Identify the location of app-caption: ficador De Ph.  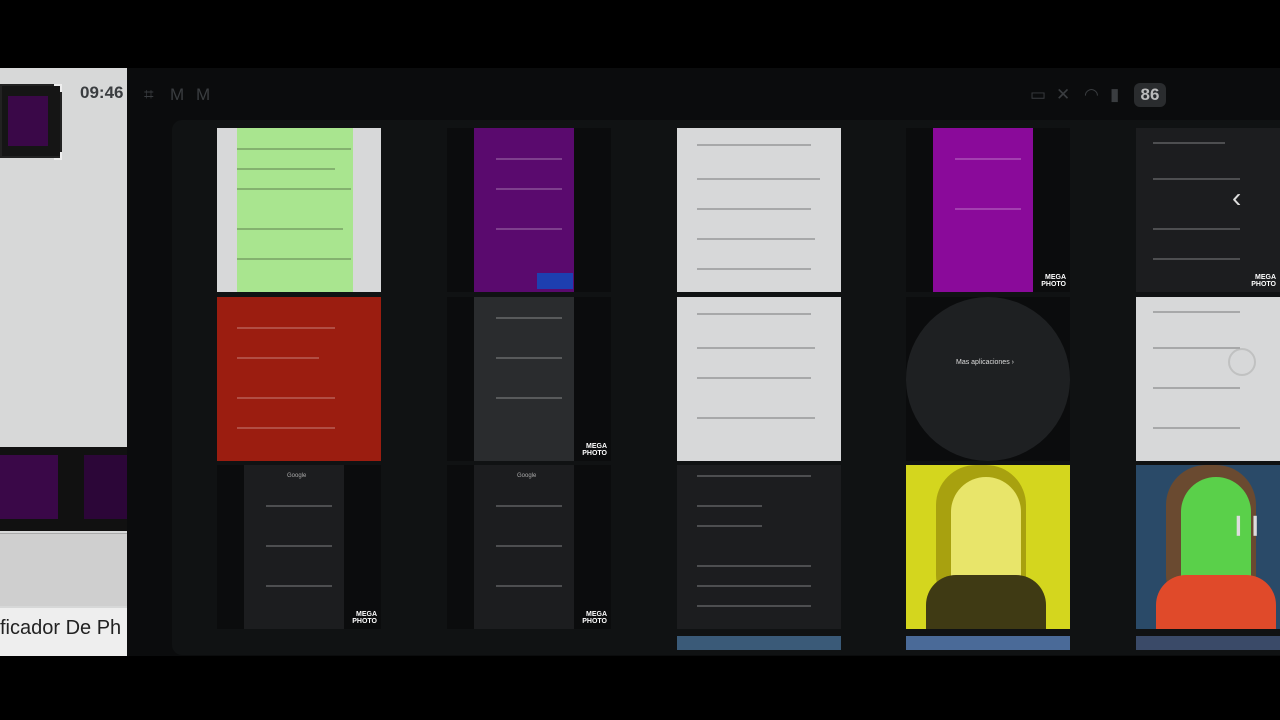
(63, 632).